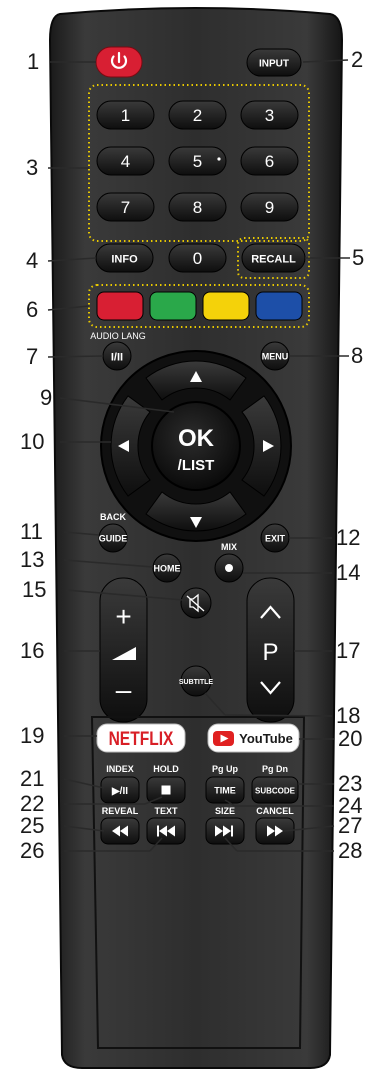 This screenshot has width=391, height=1072. Describe the element at coordinates (219, 159) in the screenshot. I see `tactile-dot-icon` at that location.